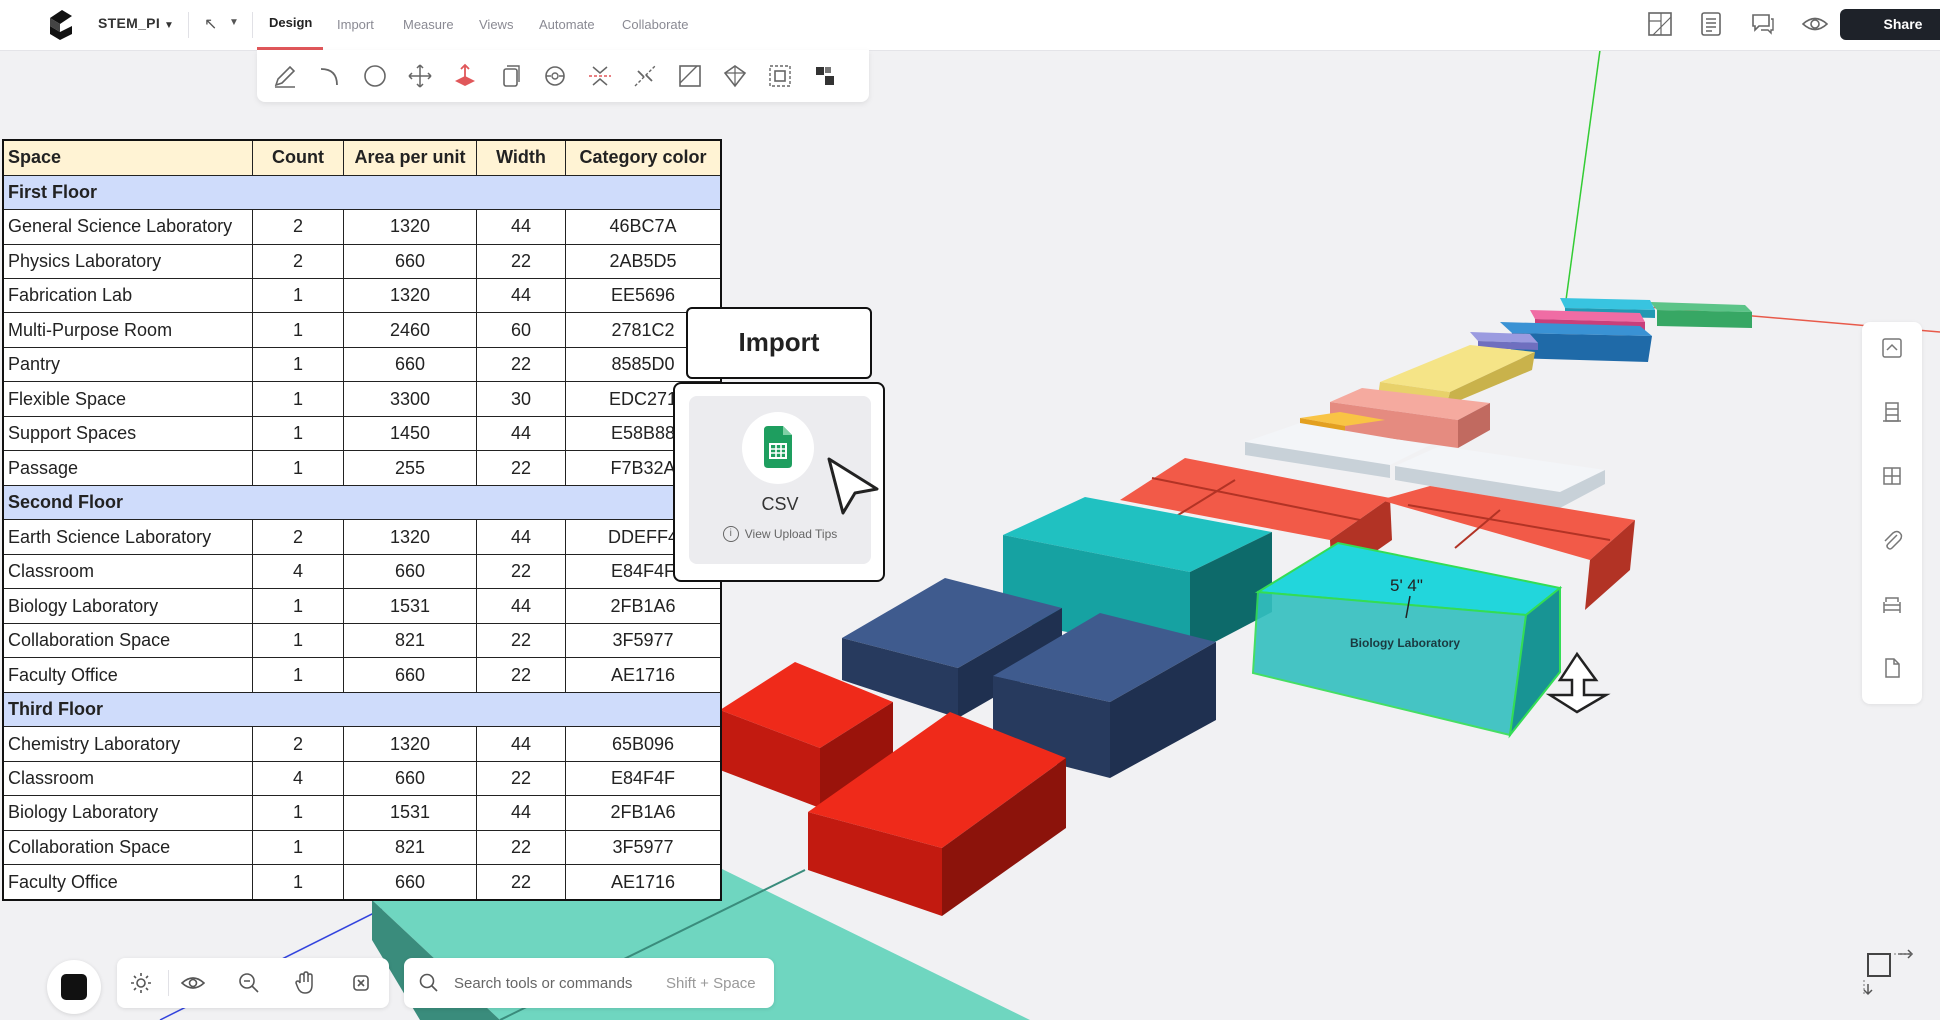 The image size is (1940, 1020). I want to click on copy-icon, so click(510, 76).